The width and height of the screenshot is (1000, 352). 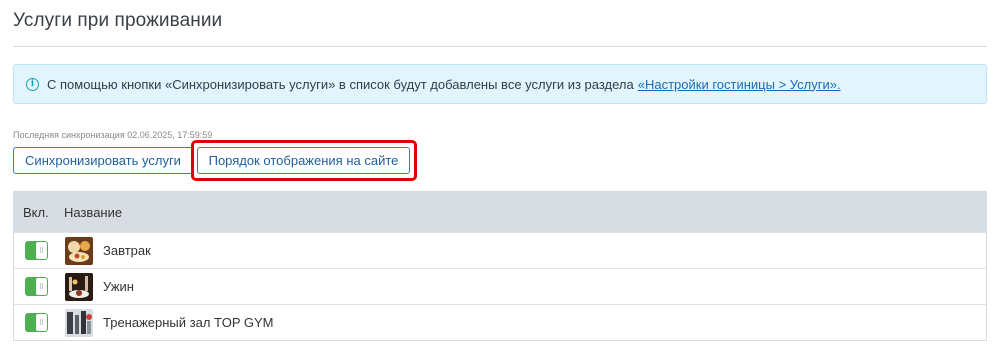 What do you see at coordinates (32, 84) in the screenshot?
I see `info-circle-icon: i` at bounding box center [32, 84].